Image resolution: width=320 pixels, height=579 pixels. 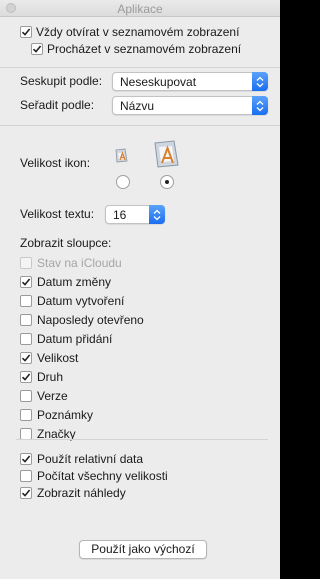 I want to click on calc-sizes-label: Počítat všechny velikosti, so click(x=102, y=476).